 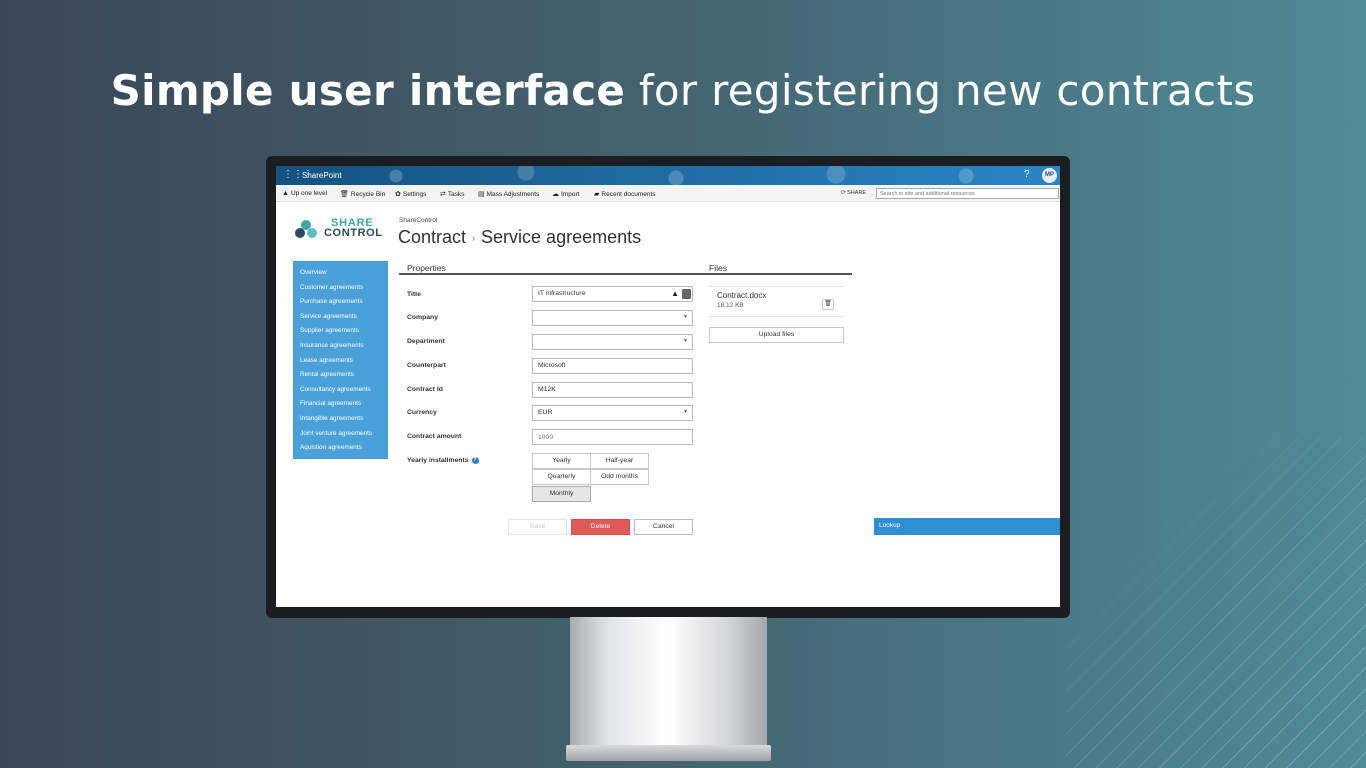 What do you see at coordinates (552, 365) in the screenshot?
I see `counterpart-value: Microsoft` at bounding box center [552, 365].